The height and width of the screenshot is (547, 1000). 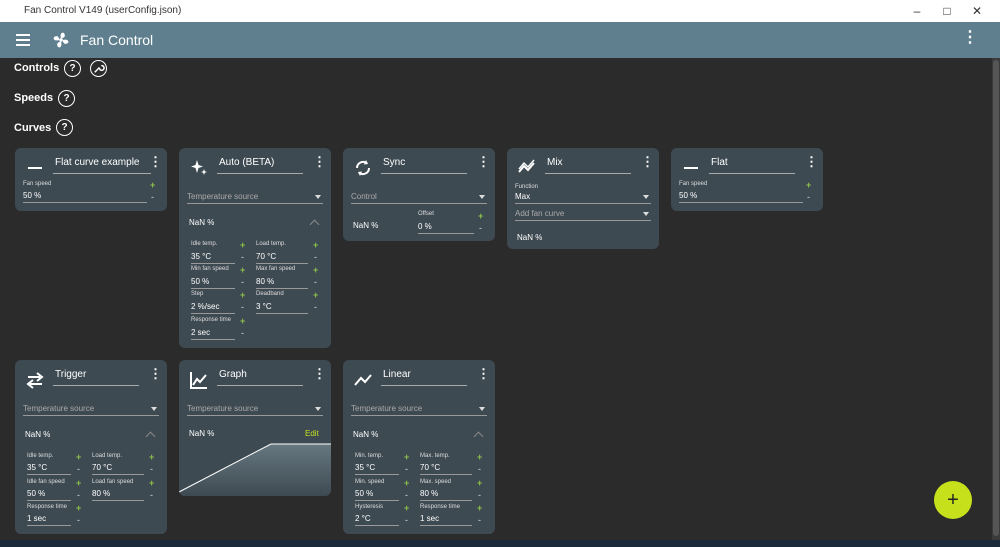 What do you see at coordinates (977, 11) in the screenshot?
I see `close-button: ✕` at bounding box center [977, 11].